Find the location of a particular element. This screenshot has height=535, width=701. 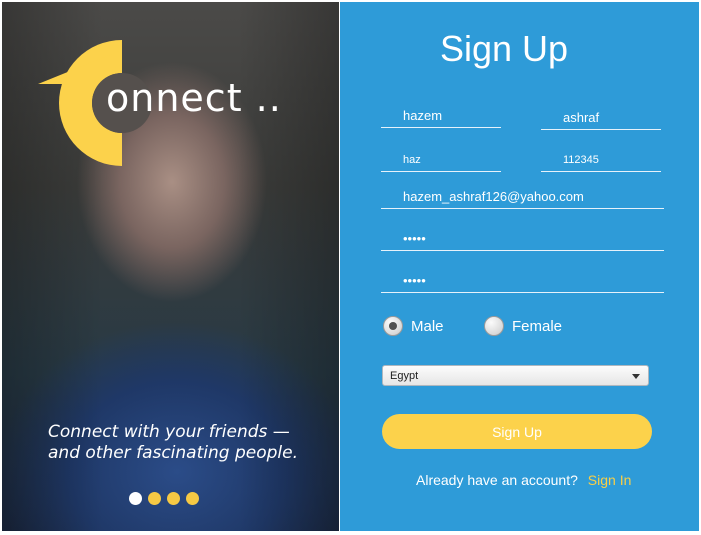

sign-up-button: Sign Up is located at coordinates (517, 431).